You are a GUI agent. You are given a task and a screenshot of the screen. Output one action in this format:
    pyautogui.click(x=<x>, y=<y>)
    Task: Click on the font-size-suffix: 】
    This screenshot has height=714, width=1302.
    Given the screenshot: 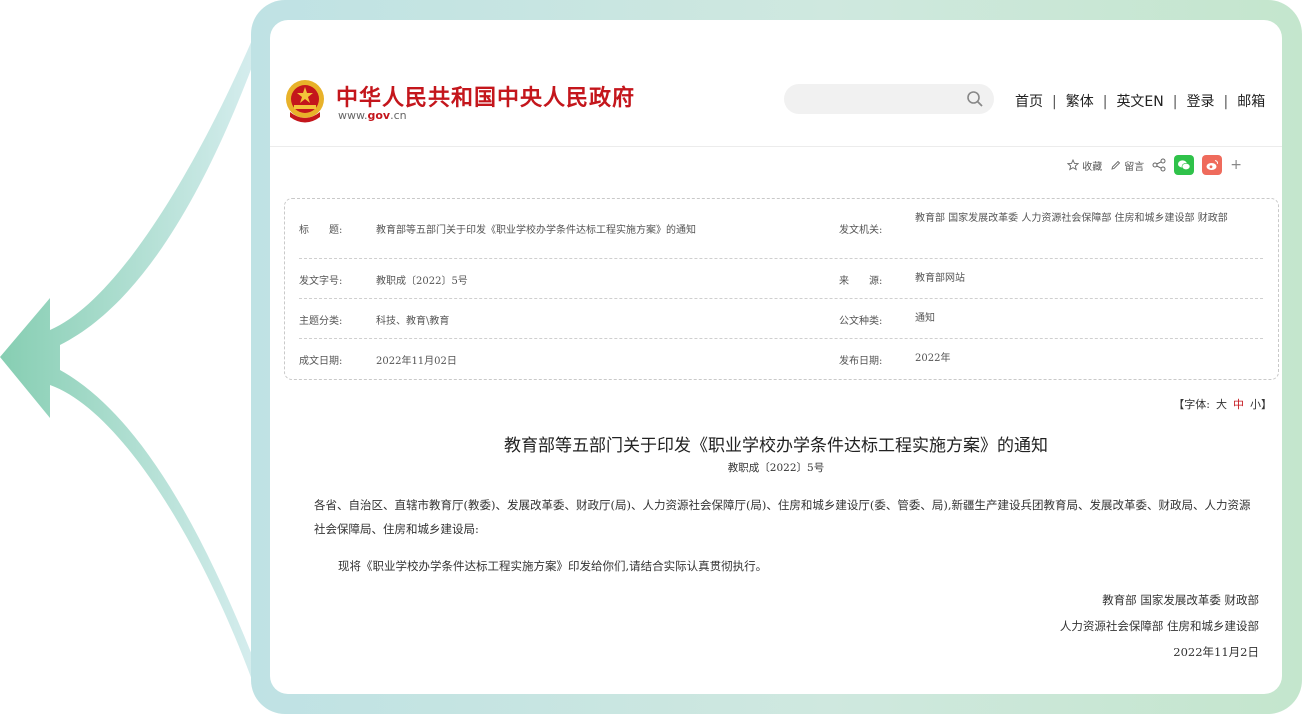 What is the action you would take?
    pyautogui.click(x=1266, y=404)
    